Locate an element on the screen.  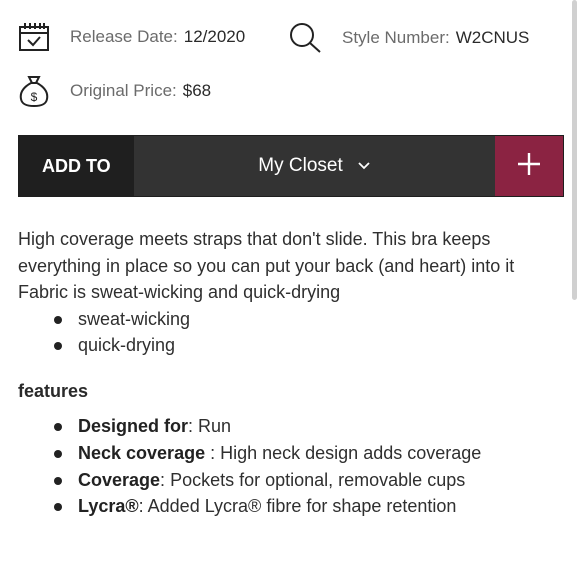
style-number-value: W2CNUS is located at coordinates (492, 37).